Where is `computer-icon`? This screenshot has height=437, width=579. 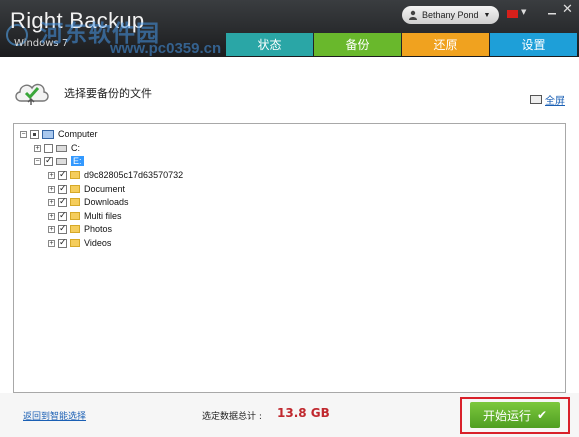 computer-icon is located at coordinates (48, 134).